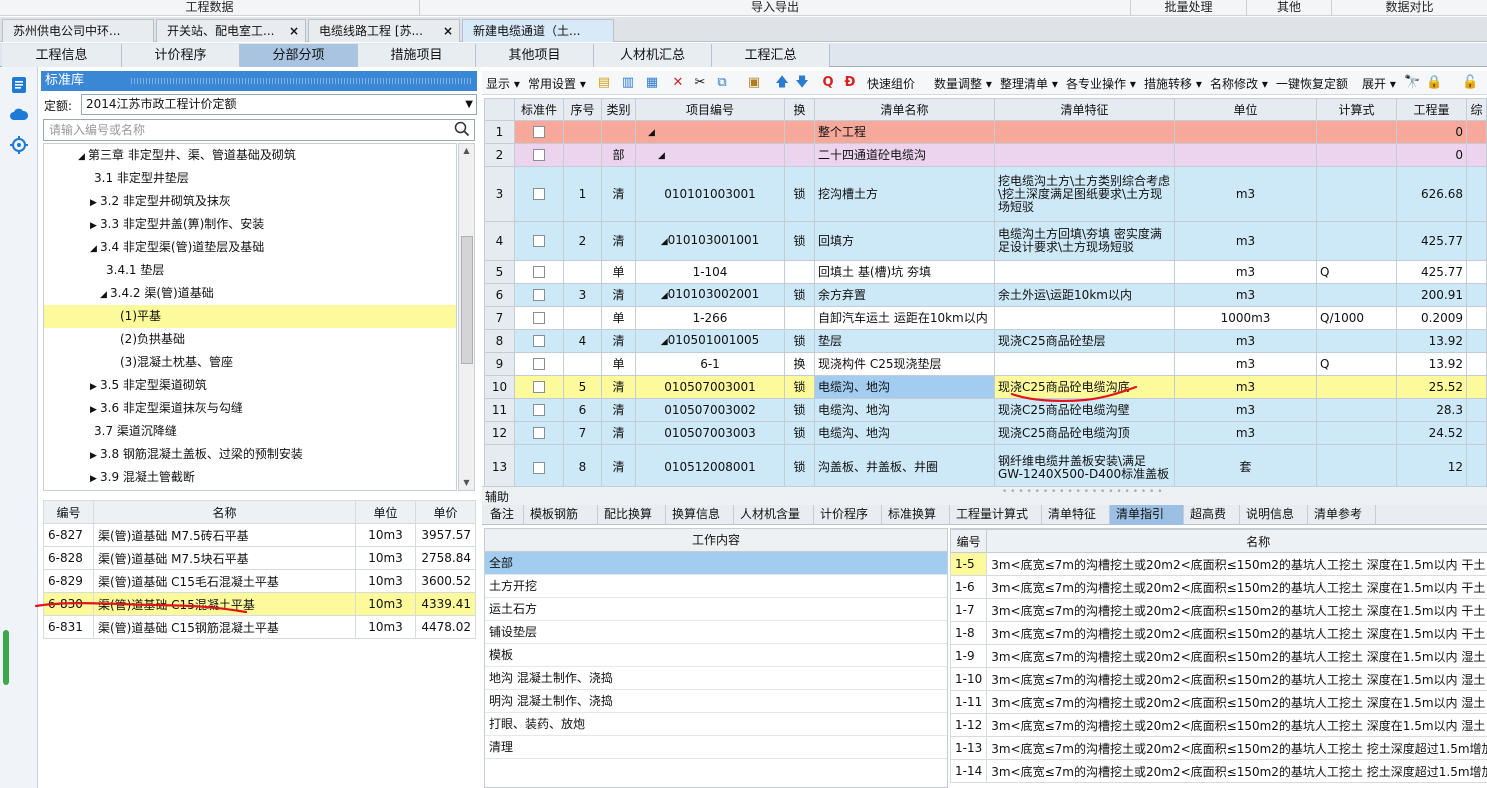 This screenshot has width=1487, height=788. Describe the element at coordinates (632, 515) in the screenshot. I see `aux-tab: 配比换算` at that location.